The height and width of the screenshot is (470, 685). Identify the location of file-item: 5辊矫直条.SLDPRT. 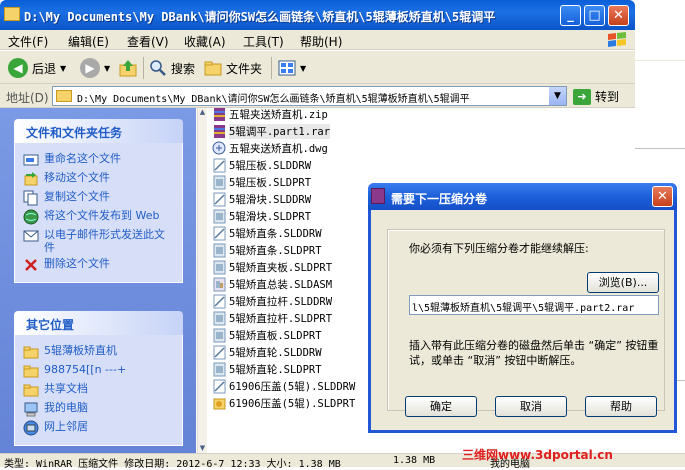
(267, 250).